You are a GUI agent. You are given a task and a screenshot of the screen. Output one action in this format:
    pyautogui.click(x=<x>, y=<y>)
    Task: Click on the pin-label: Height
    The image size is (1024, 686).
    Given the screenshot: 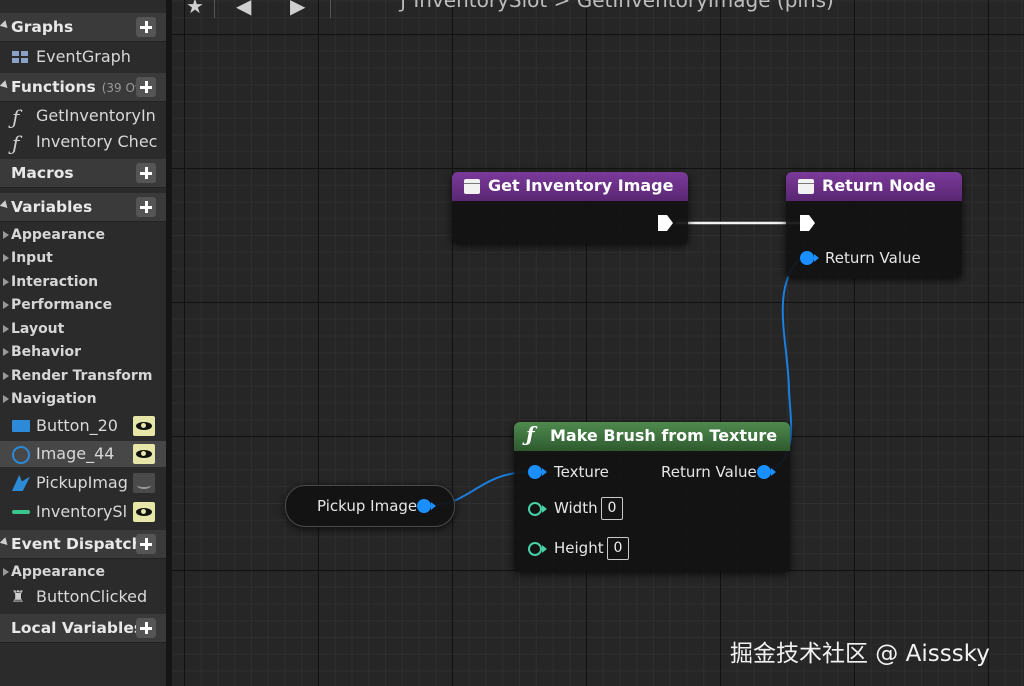 What is the action you would take?
    pyautogui.click(x=579, y=548)
    